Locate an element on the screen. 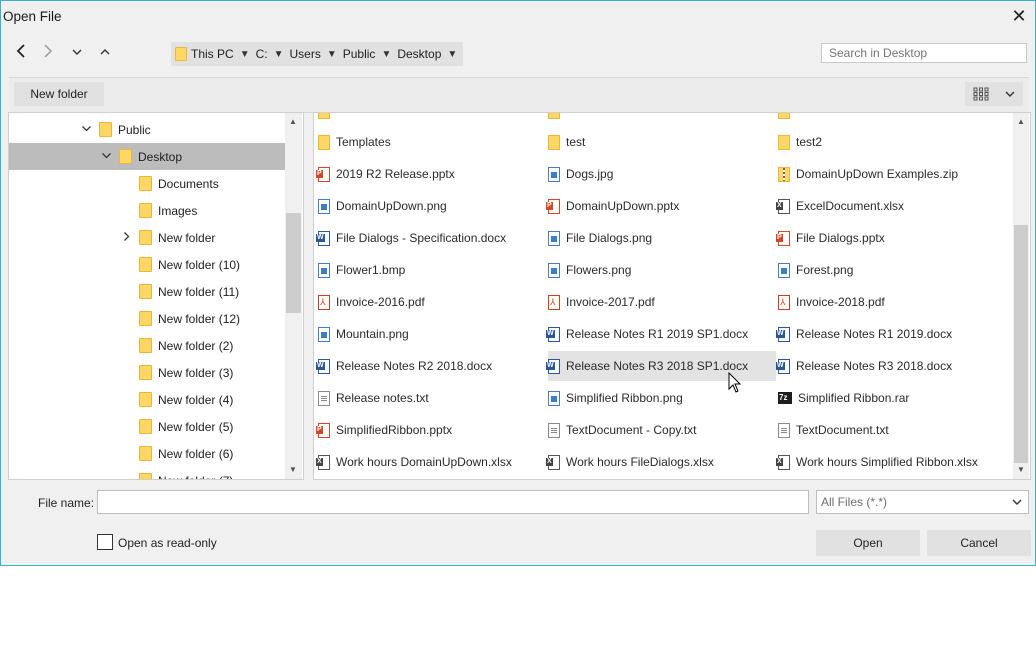 This screenshot has width=1036, height=665. file-item: Invoice-2017.pdf is located at coordinates (662, 302).